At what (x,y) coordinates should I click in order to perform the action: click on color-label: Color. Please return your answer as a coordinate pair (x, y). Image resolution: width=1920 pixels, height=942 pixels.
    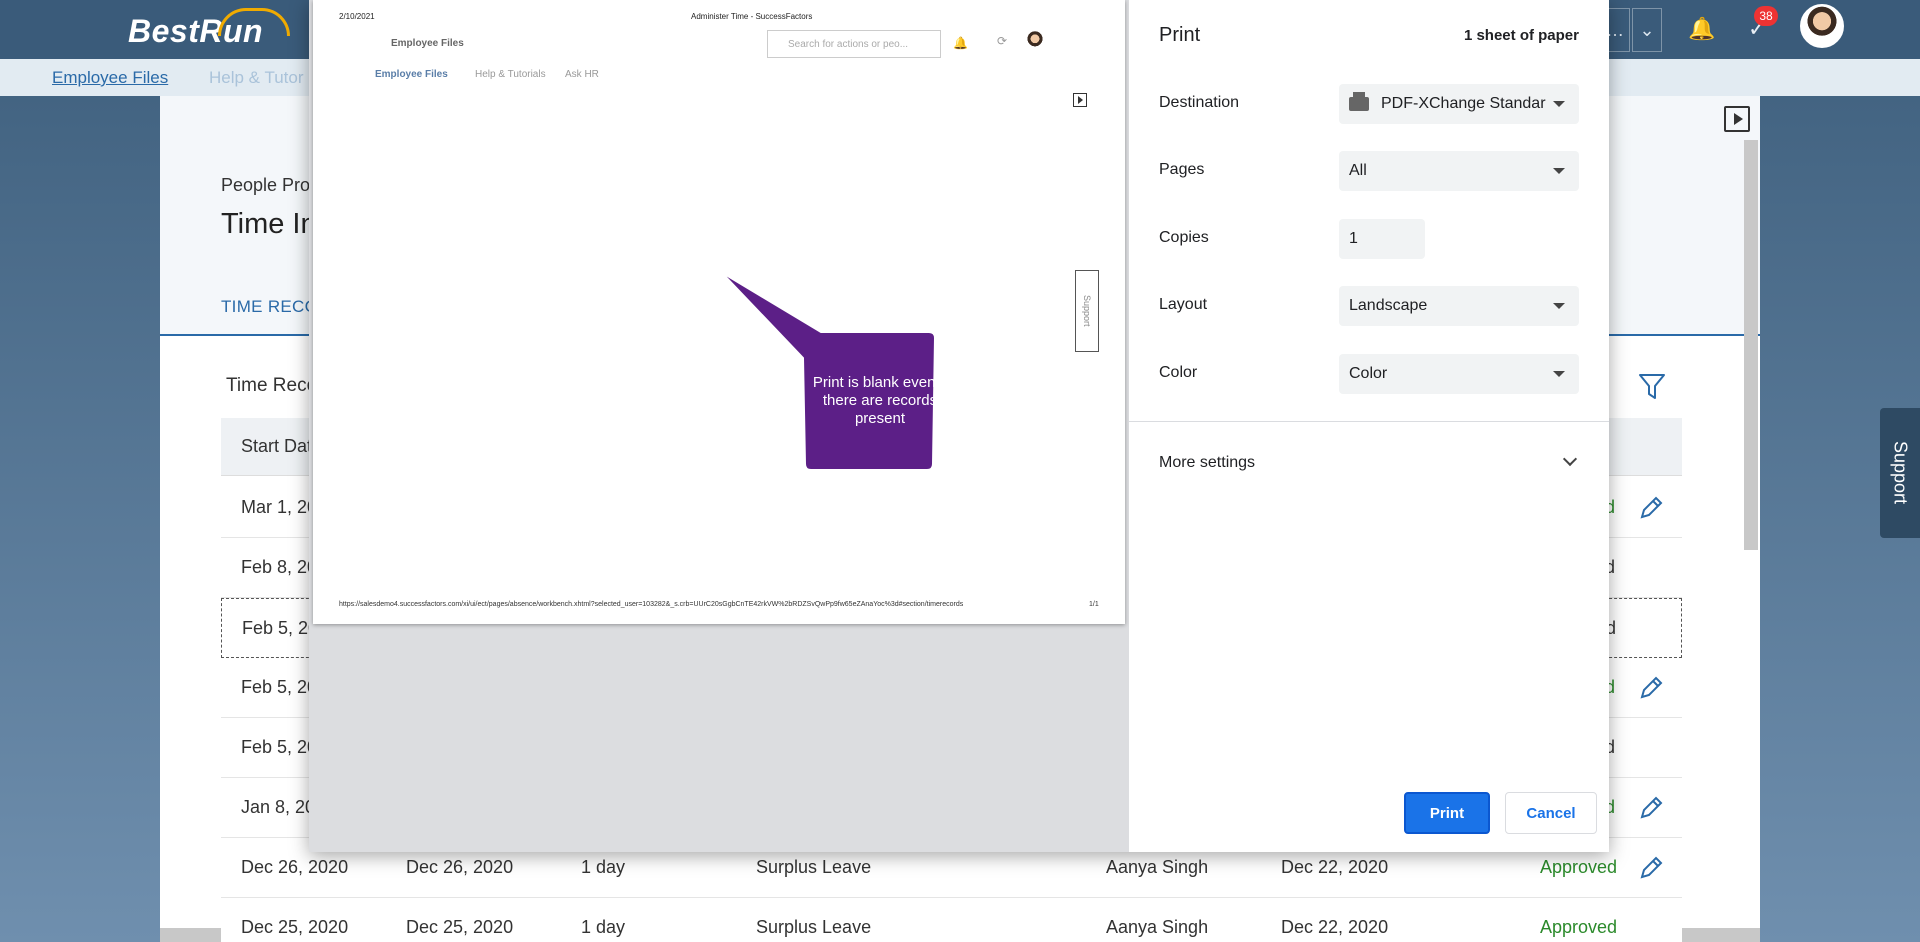
    Looking at the image, I should click on (1178, 372).